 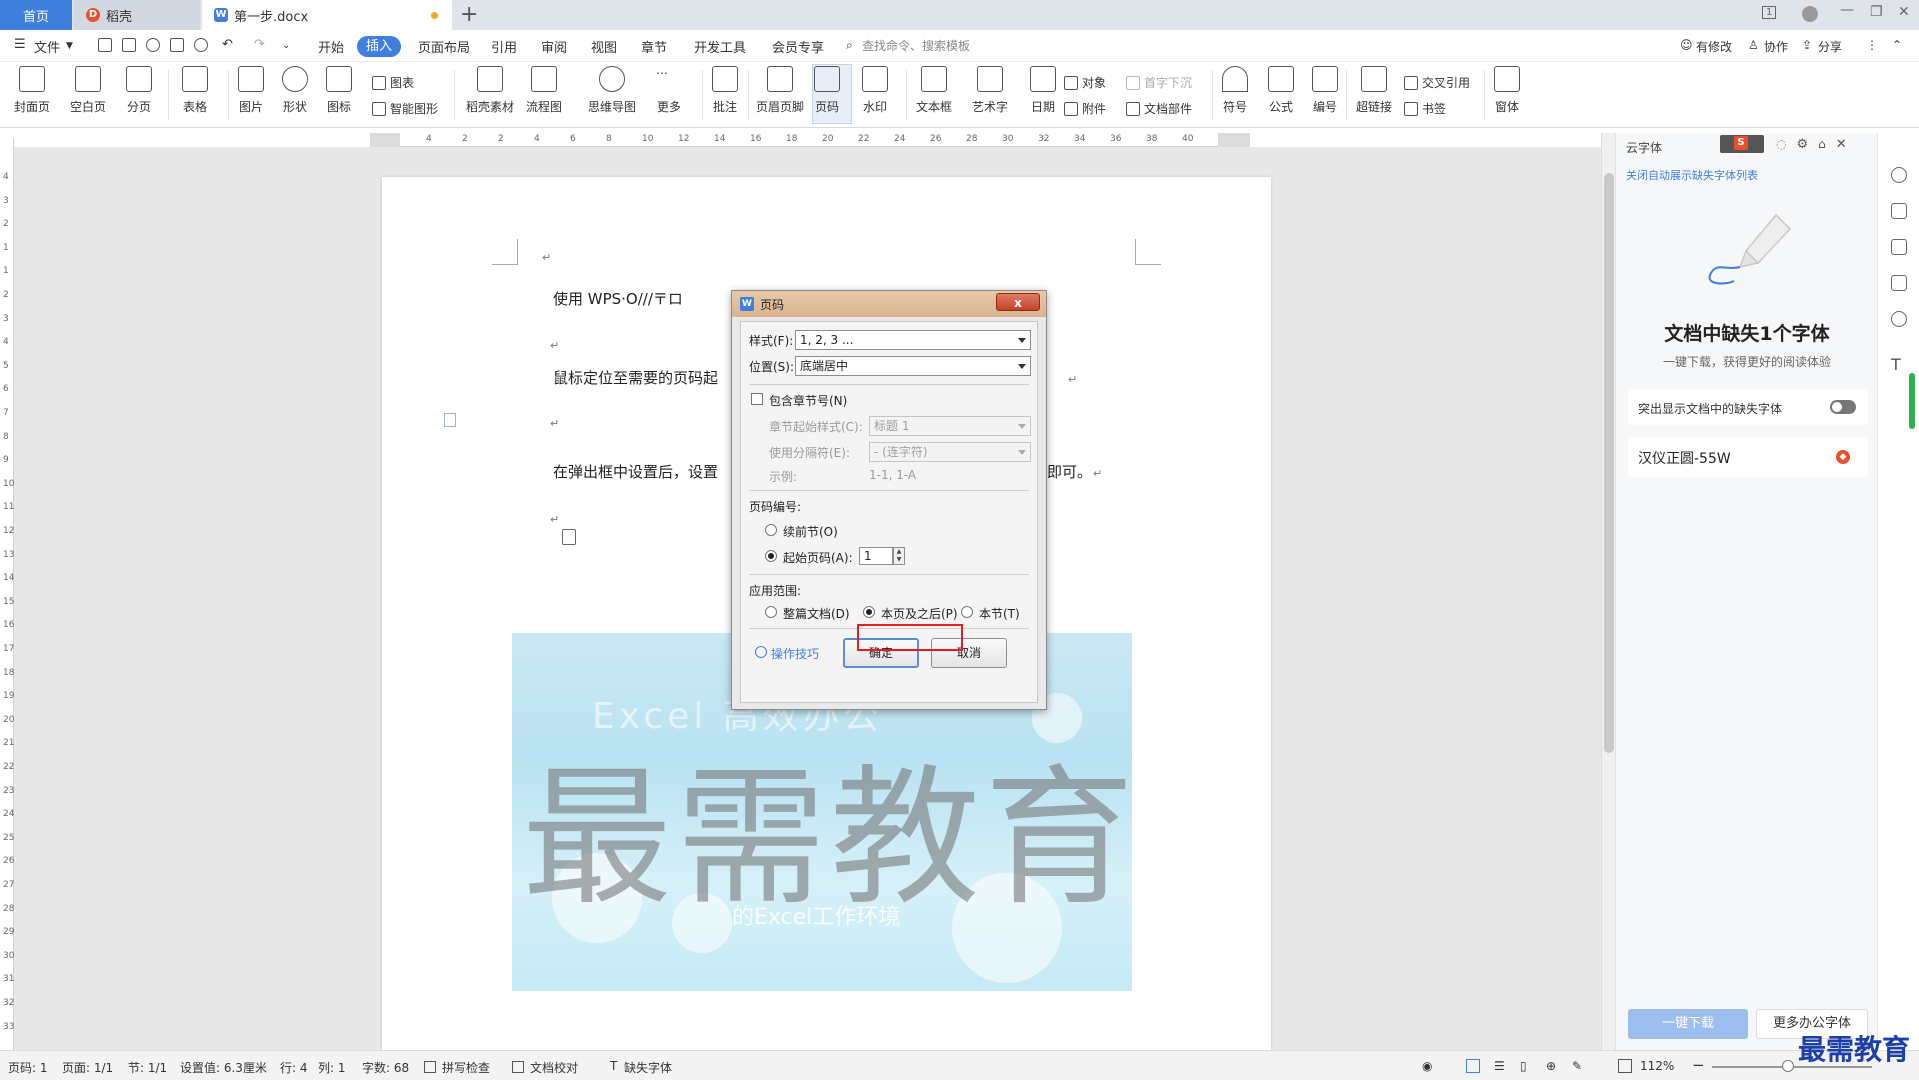 What do you see at coordinates (450, 420) in the screenshot?
I see `paste-options-icon` at bounding box center [450, 420].